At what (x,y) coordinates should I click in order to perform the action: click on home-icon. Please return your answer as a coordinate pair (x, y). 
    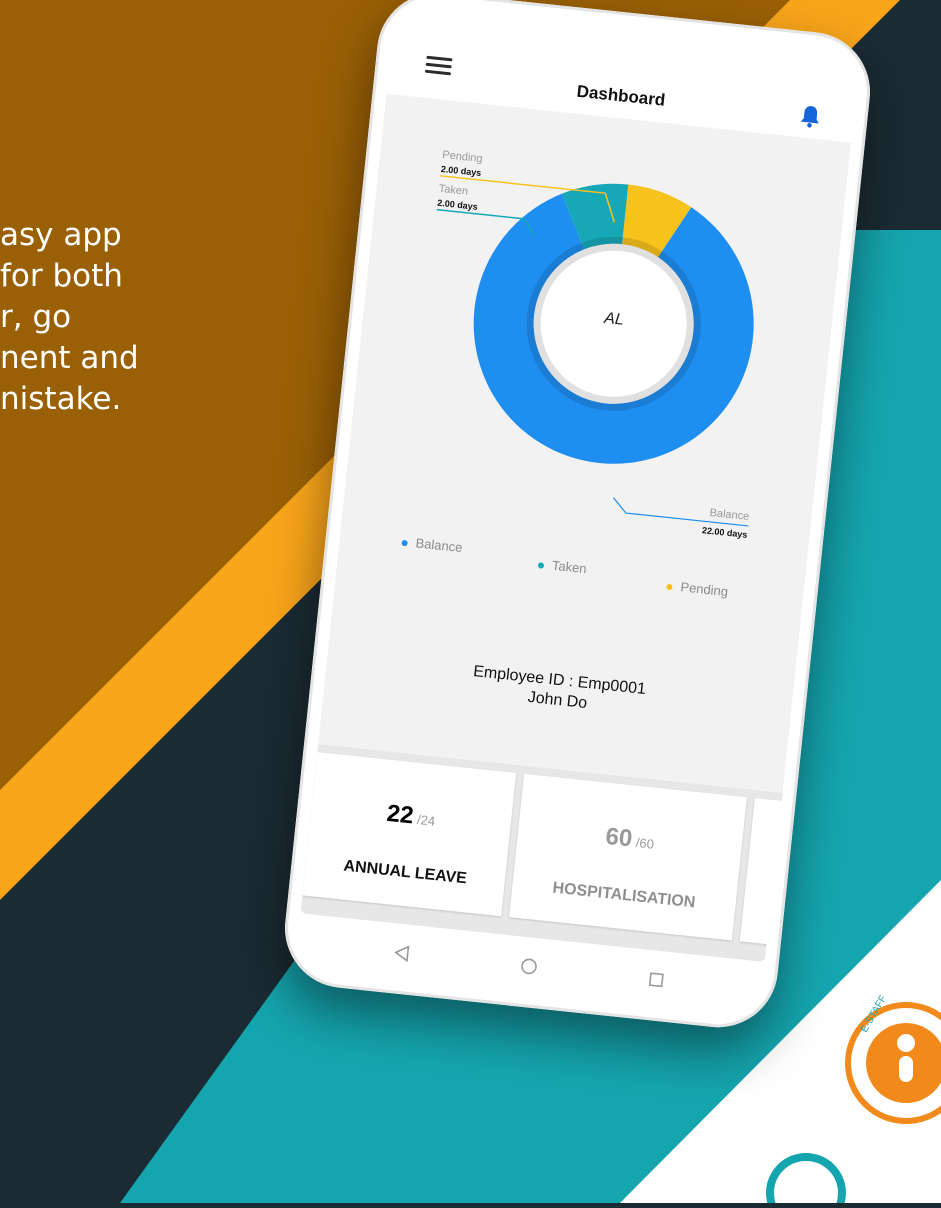
    Looking at the image, I should click on (529, 967).